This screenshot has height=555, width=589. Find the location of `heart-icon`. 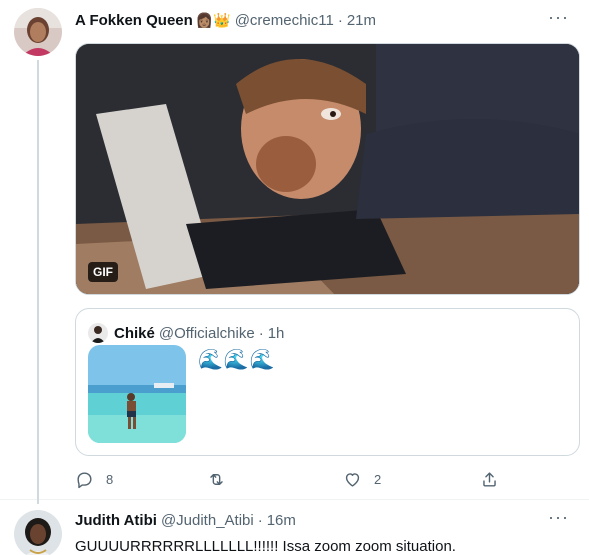

heart-icon is located at coordinates (352, 479).